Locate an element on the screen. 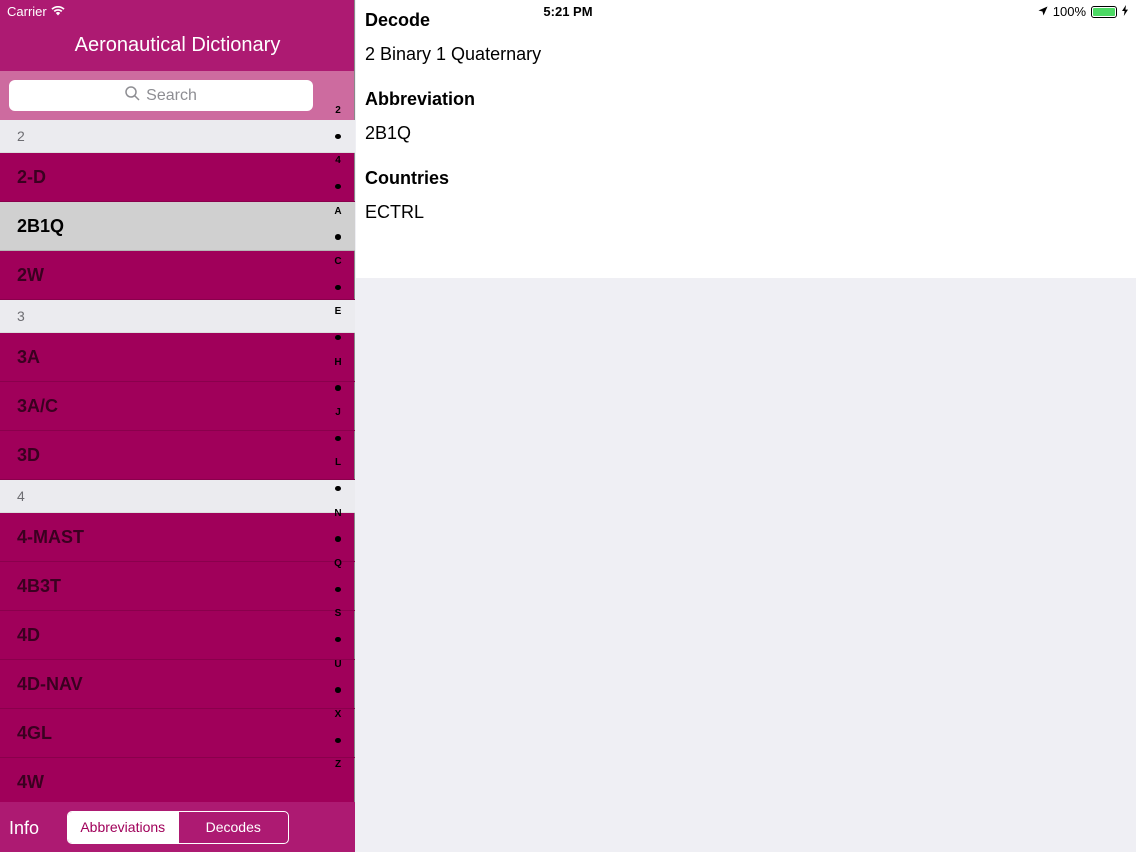 The height and width of the screenshot is (852, 1136). info-button: Info is located at coordinates (24, 828).